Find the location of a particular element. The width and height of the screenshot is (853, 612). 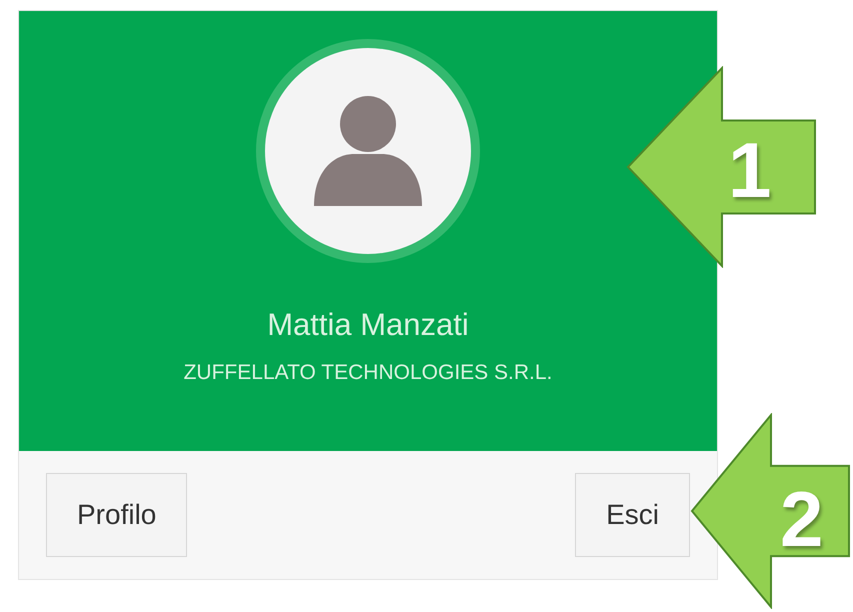

user-icon is located at coordinates (368, 151).